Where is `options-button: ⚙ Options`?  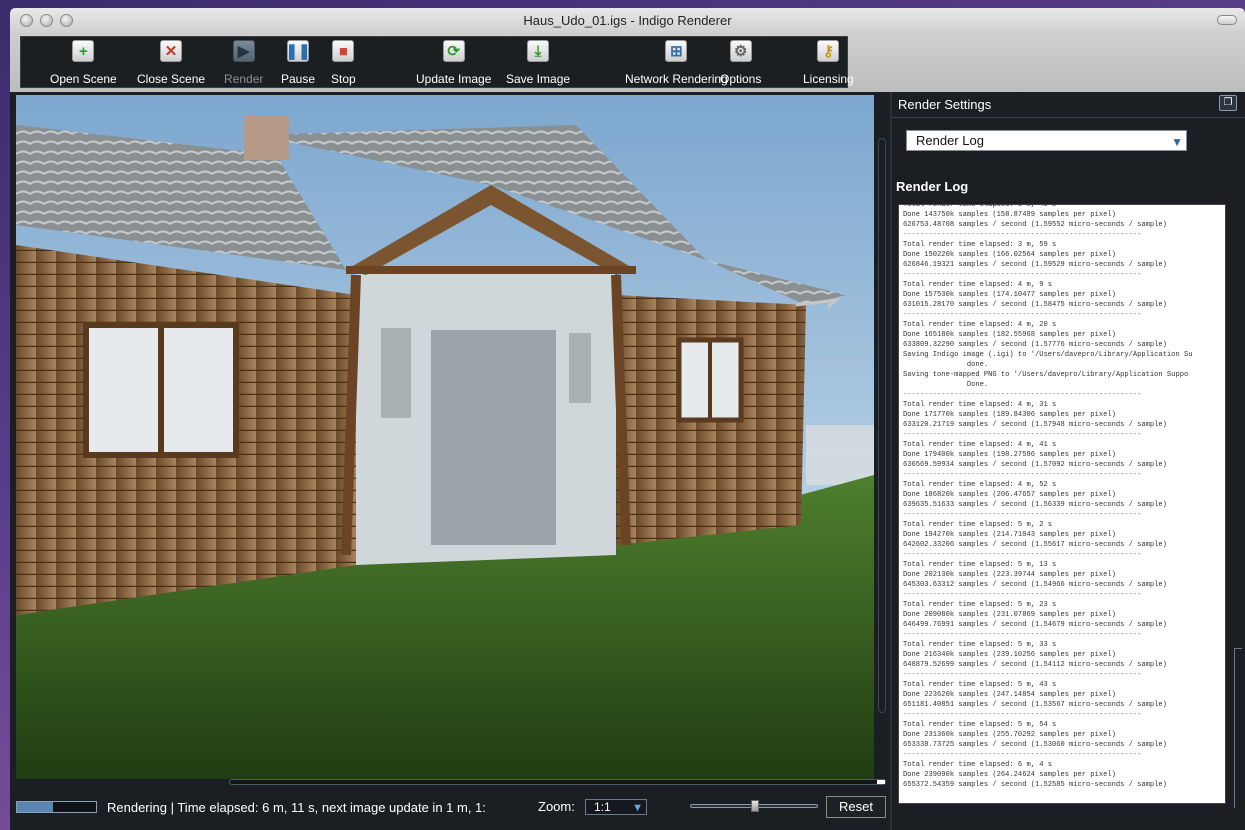
options-button: ⚙ Options is located at coordinates (740, 63).